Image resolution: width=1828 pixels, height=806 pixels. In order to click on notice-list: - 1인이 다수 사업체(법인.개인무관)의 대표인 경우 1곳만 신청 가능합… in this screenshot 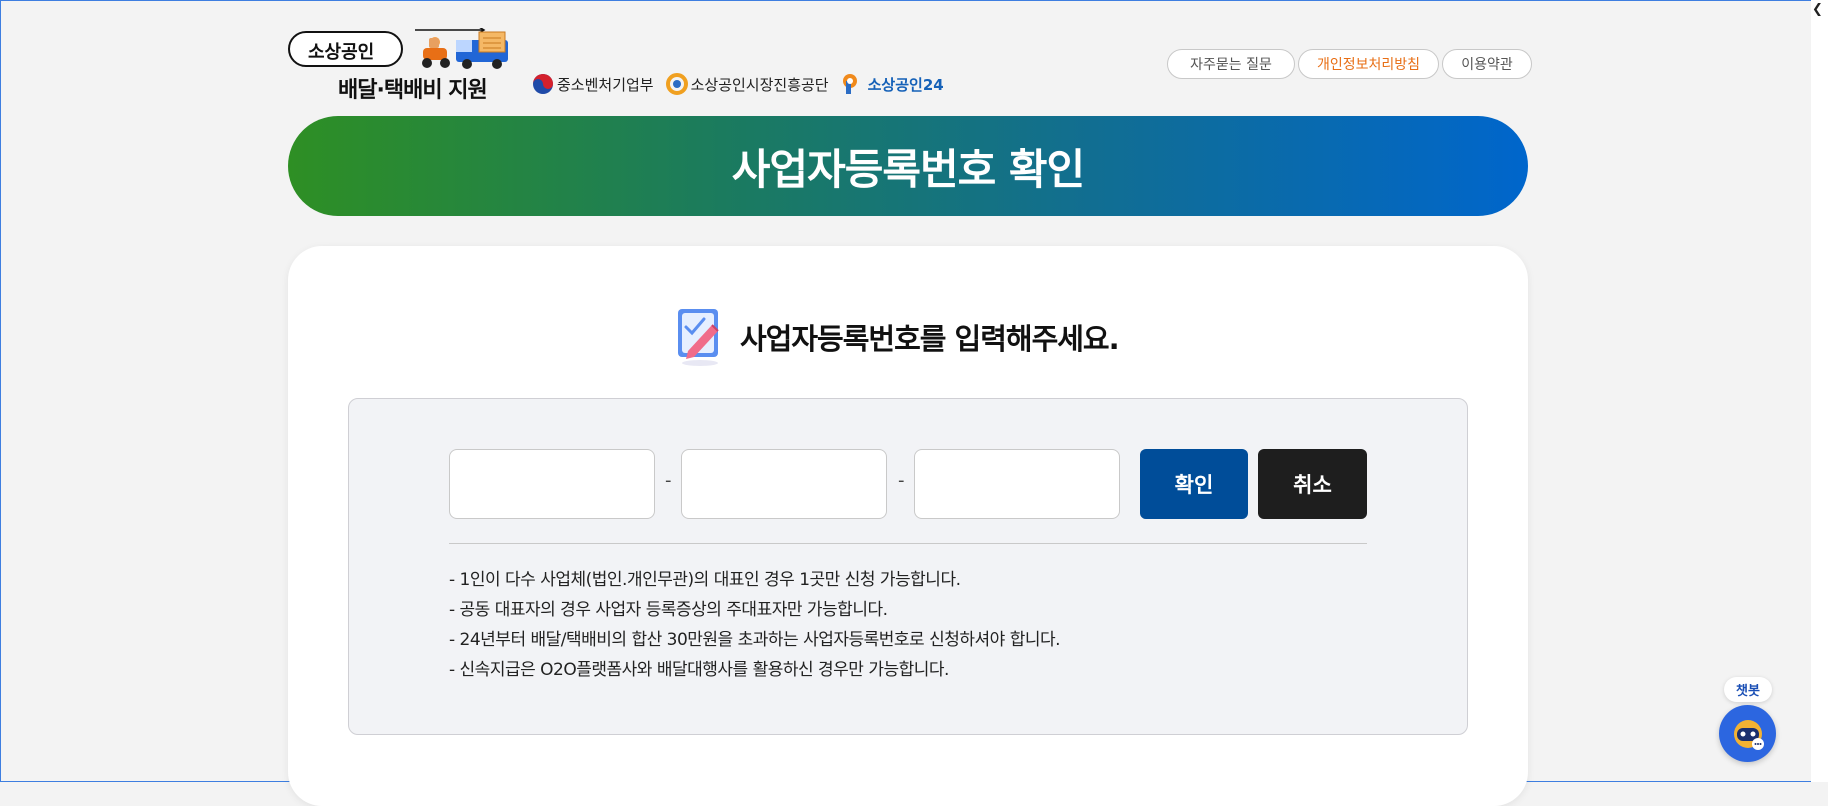, I will do `click(755, 625)`.